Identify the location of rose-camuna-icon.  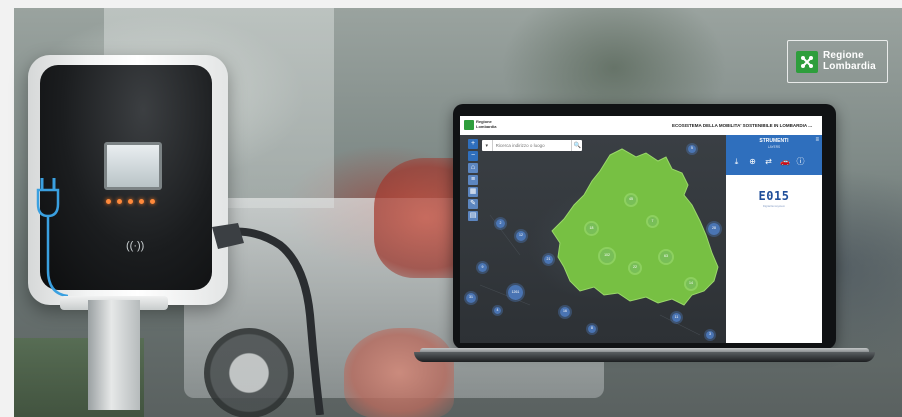
(807, 62).